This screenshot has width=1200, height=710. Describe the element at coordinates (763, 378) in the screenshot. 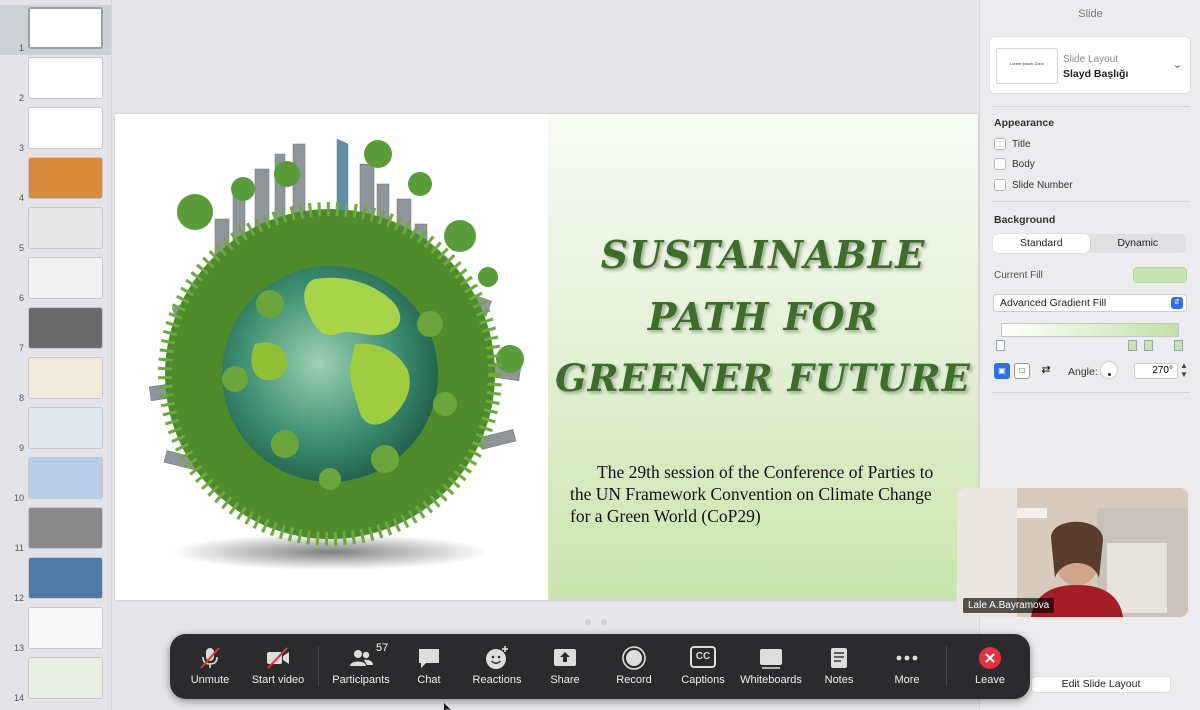

I see `slide-title-line-3: GREENER FUTURE` at that location.